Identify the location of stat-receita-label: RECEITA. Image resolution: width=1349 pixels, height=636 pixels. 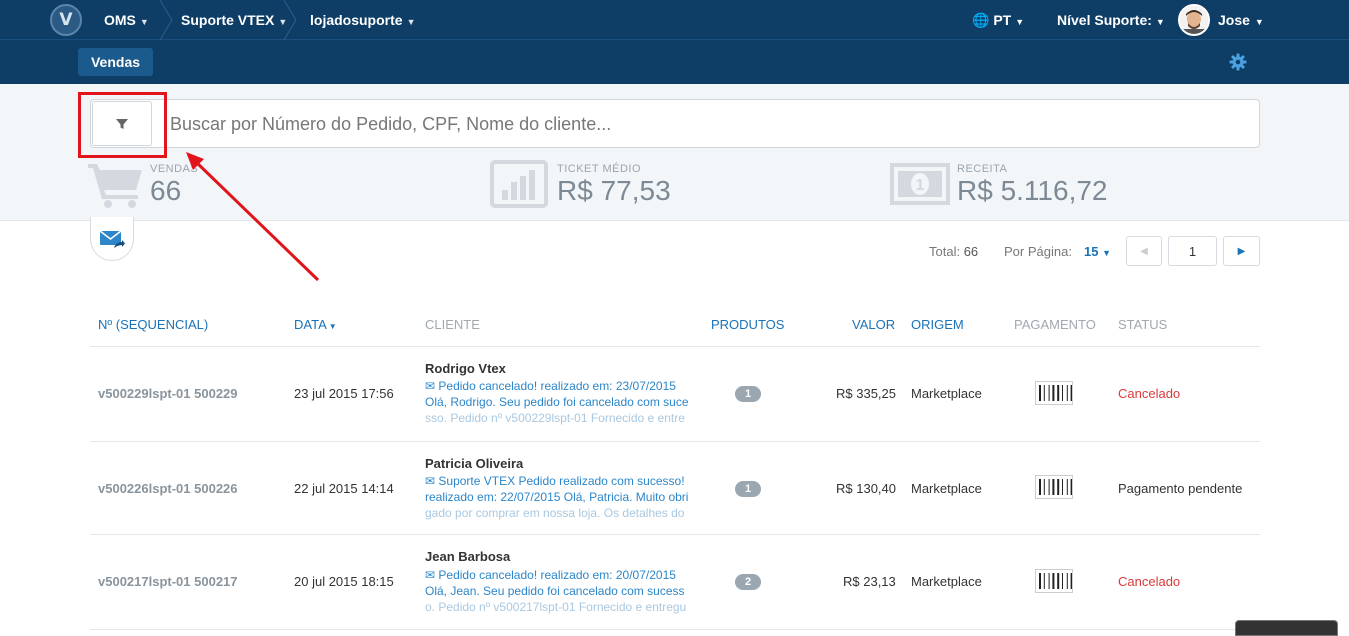
(982, 169).